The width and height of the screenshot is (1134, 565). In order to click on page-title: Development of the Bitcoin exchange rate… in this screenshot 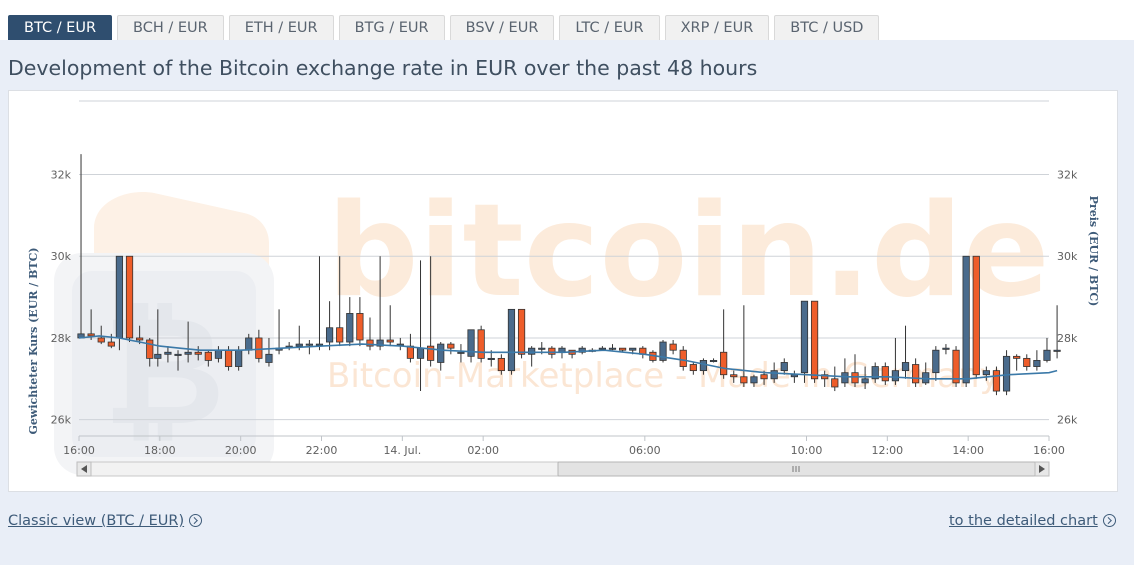, I will do `click(383, 68)`.